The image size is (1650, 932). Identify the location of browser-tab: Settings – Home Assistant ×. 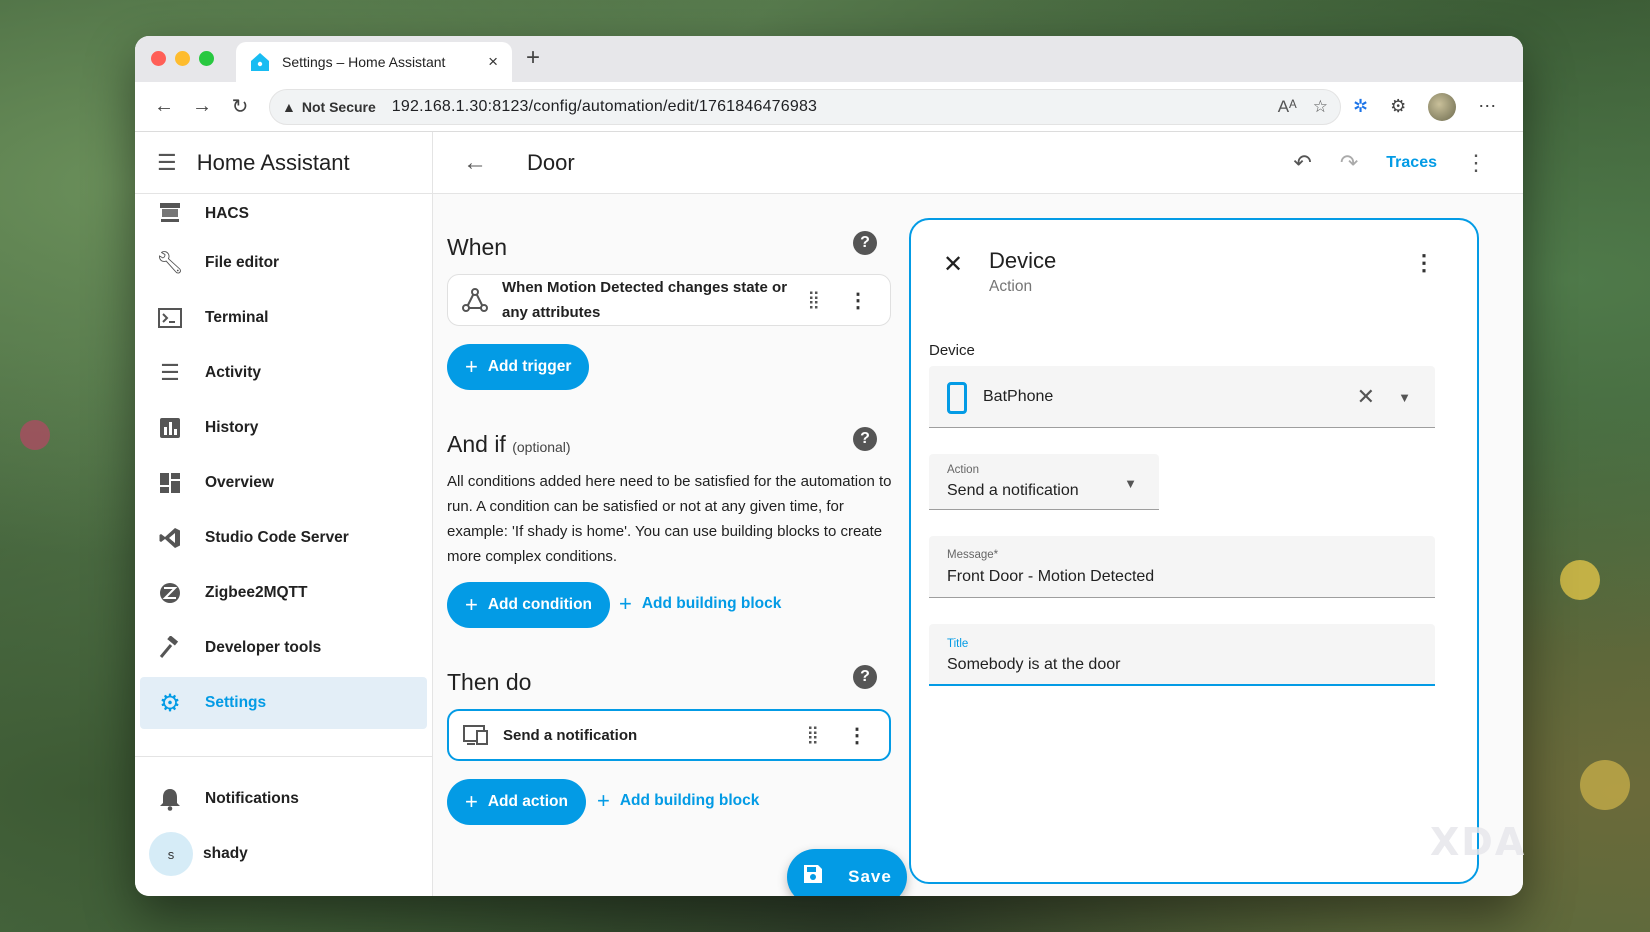
(374, 62).